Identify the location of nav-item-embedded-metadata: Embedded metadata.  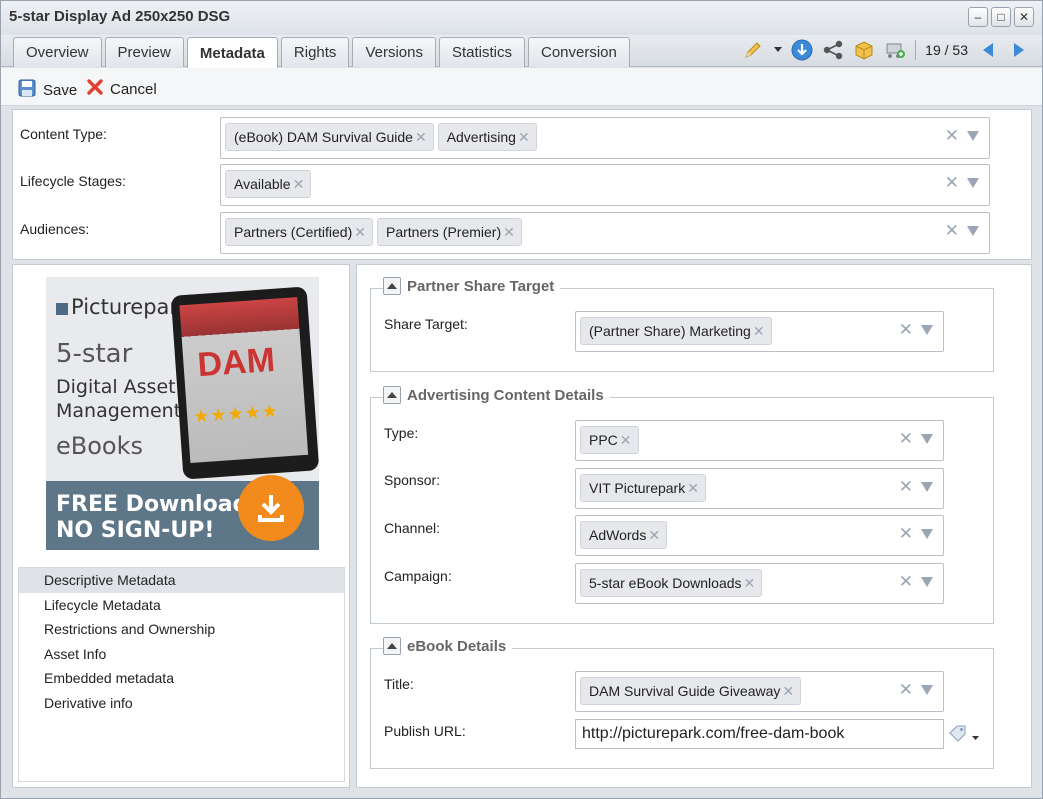
(181, 678).